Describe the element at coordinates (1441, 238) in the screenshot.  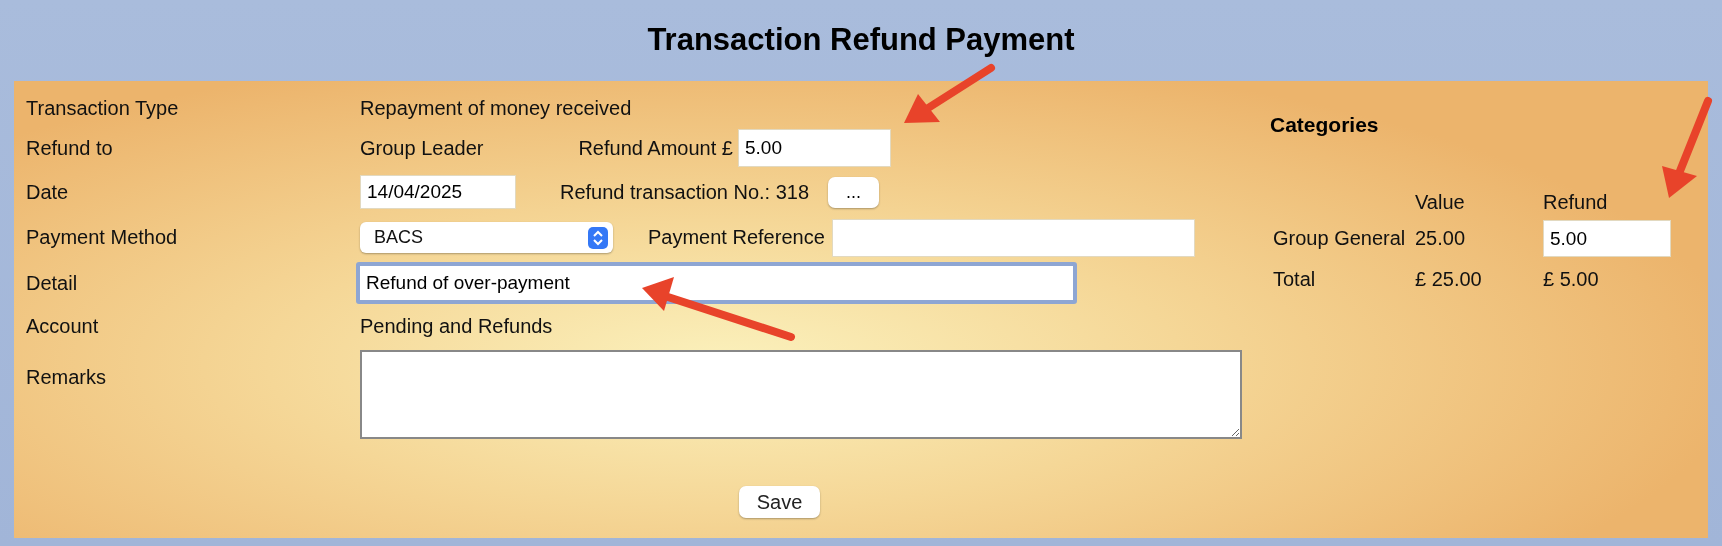
I see `table-cell-text: 25.00` at that location.